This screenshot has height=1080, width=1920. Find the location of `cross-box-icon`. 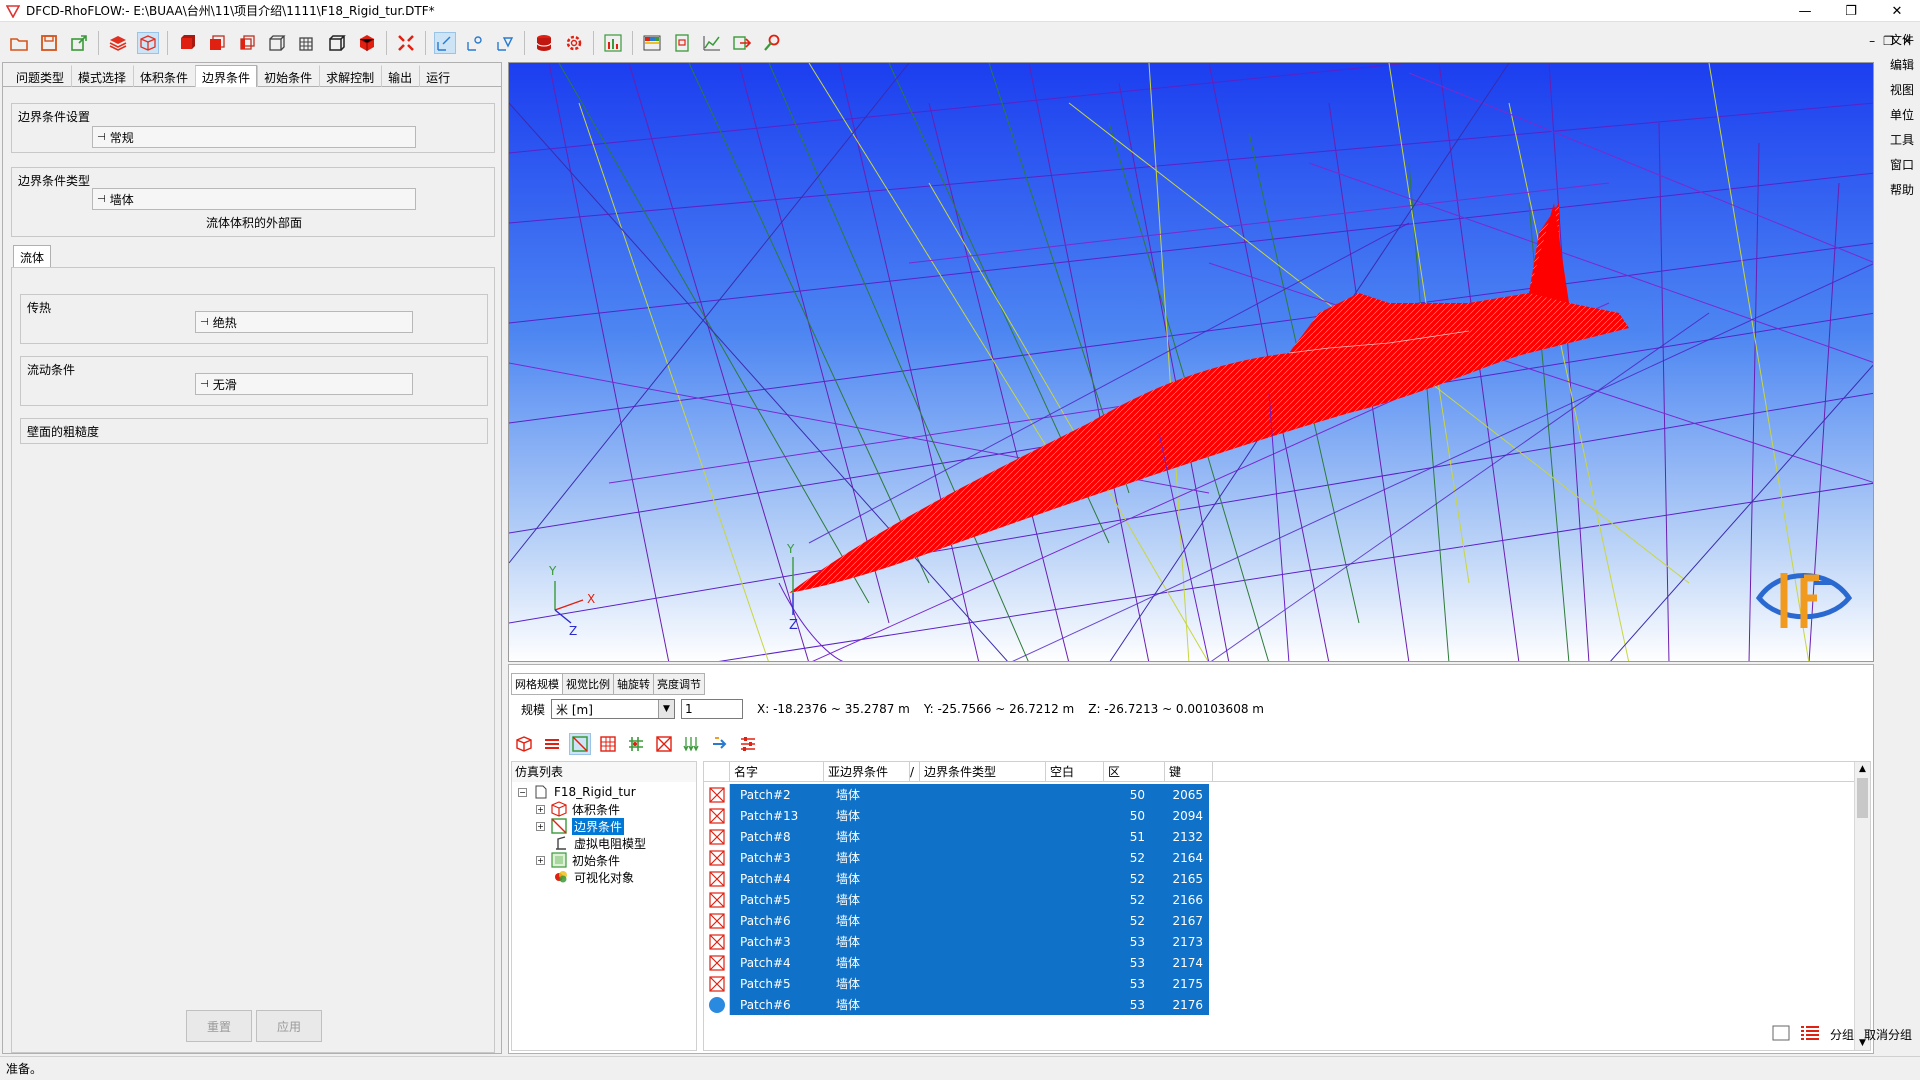

cross-box-icon is located at coordinates (664, 744).